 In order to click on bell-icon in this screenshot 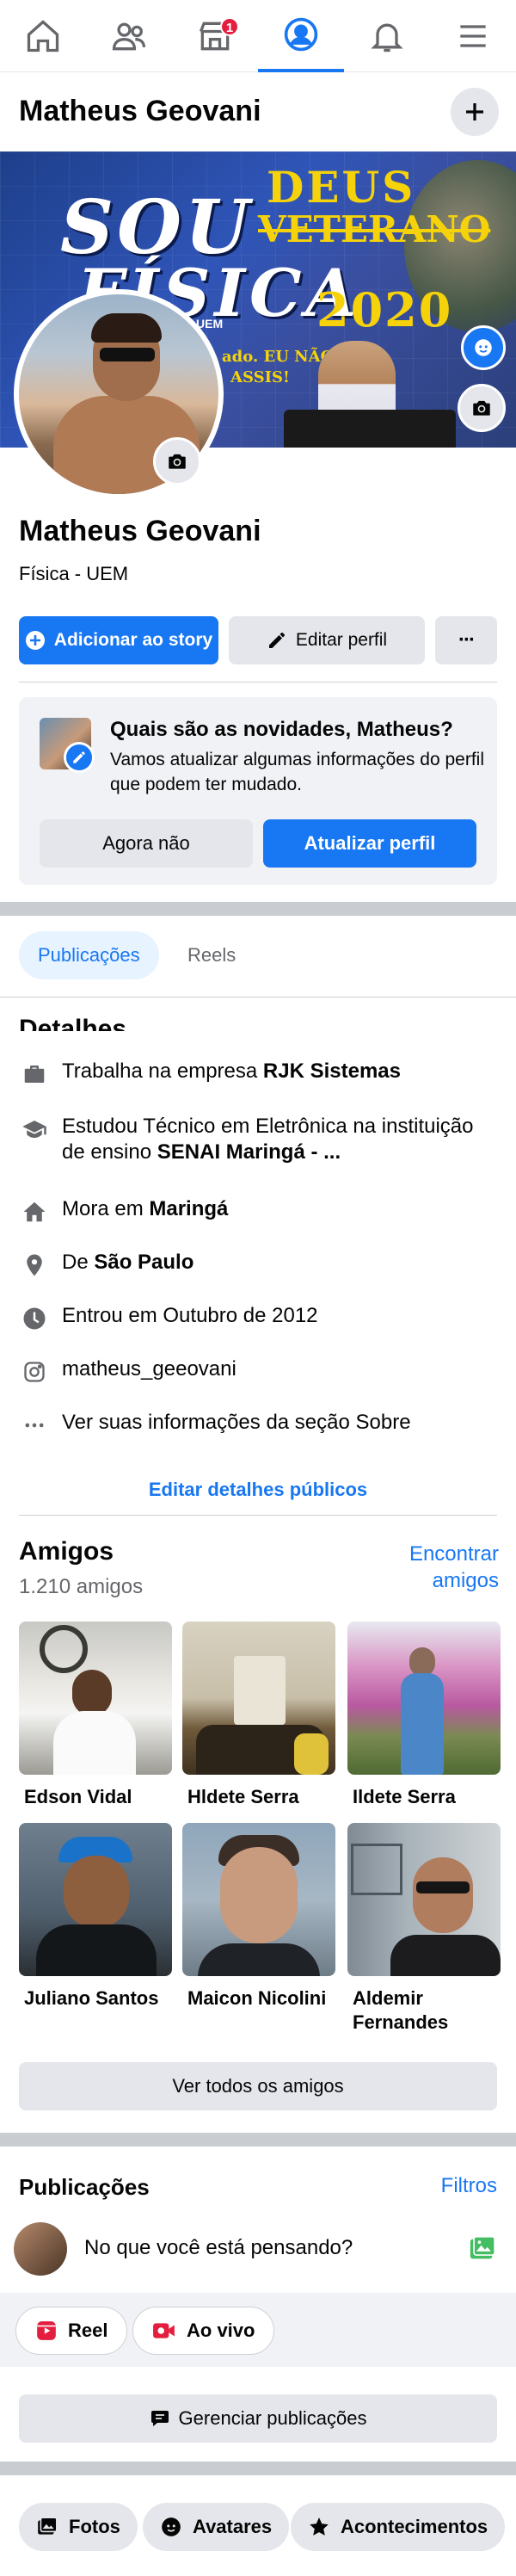, I will do `click(387, 38)`.